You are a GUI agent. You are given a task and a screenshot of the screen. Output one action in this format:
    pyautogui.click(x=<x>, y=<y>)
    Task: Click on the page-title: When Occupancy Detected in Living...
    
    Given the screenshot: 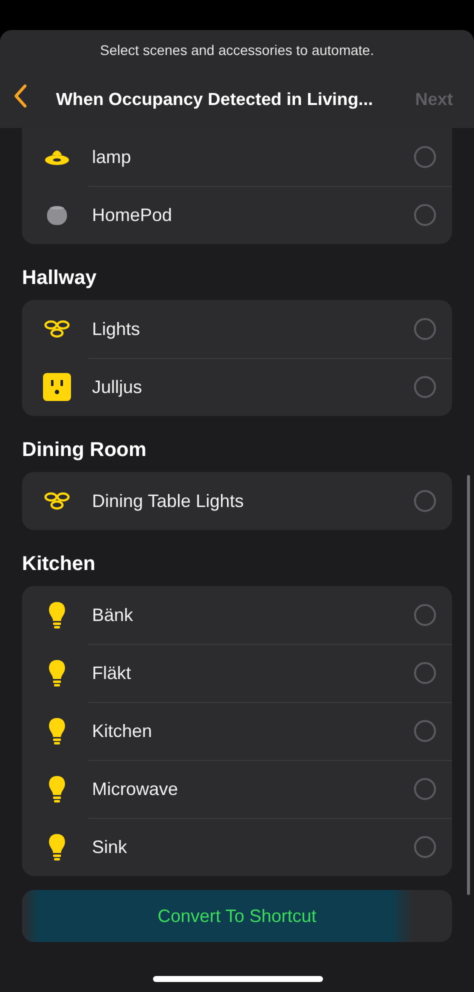 What is the action you would take?
    pyautogui.click(x=214, y=99)
    